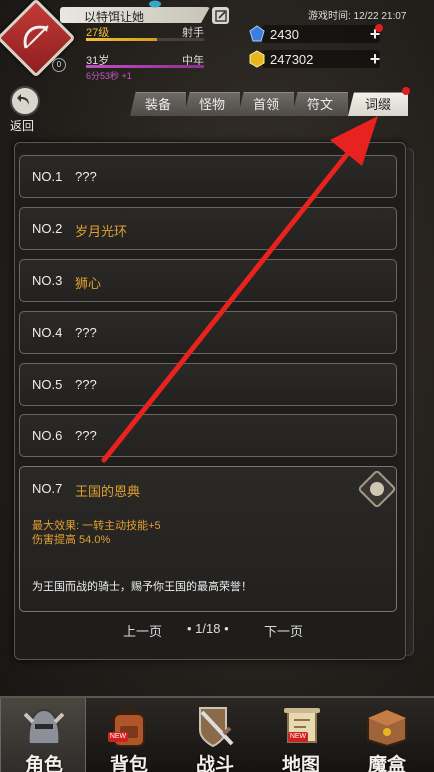 The height and width of the screenshot is (772, 434). I want to click on gold-counter: 247302, so click(321, 59).